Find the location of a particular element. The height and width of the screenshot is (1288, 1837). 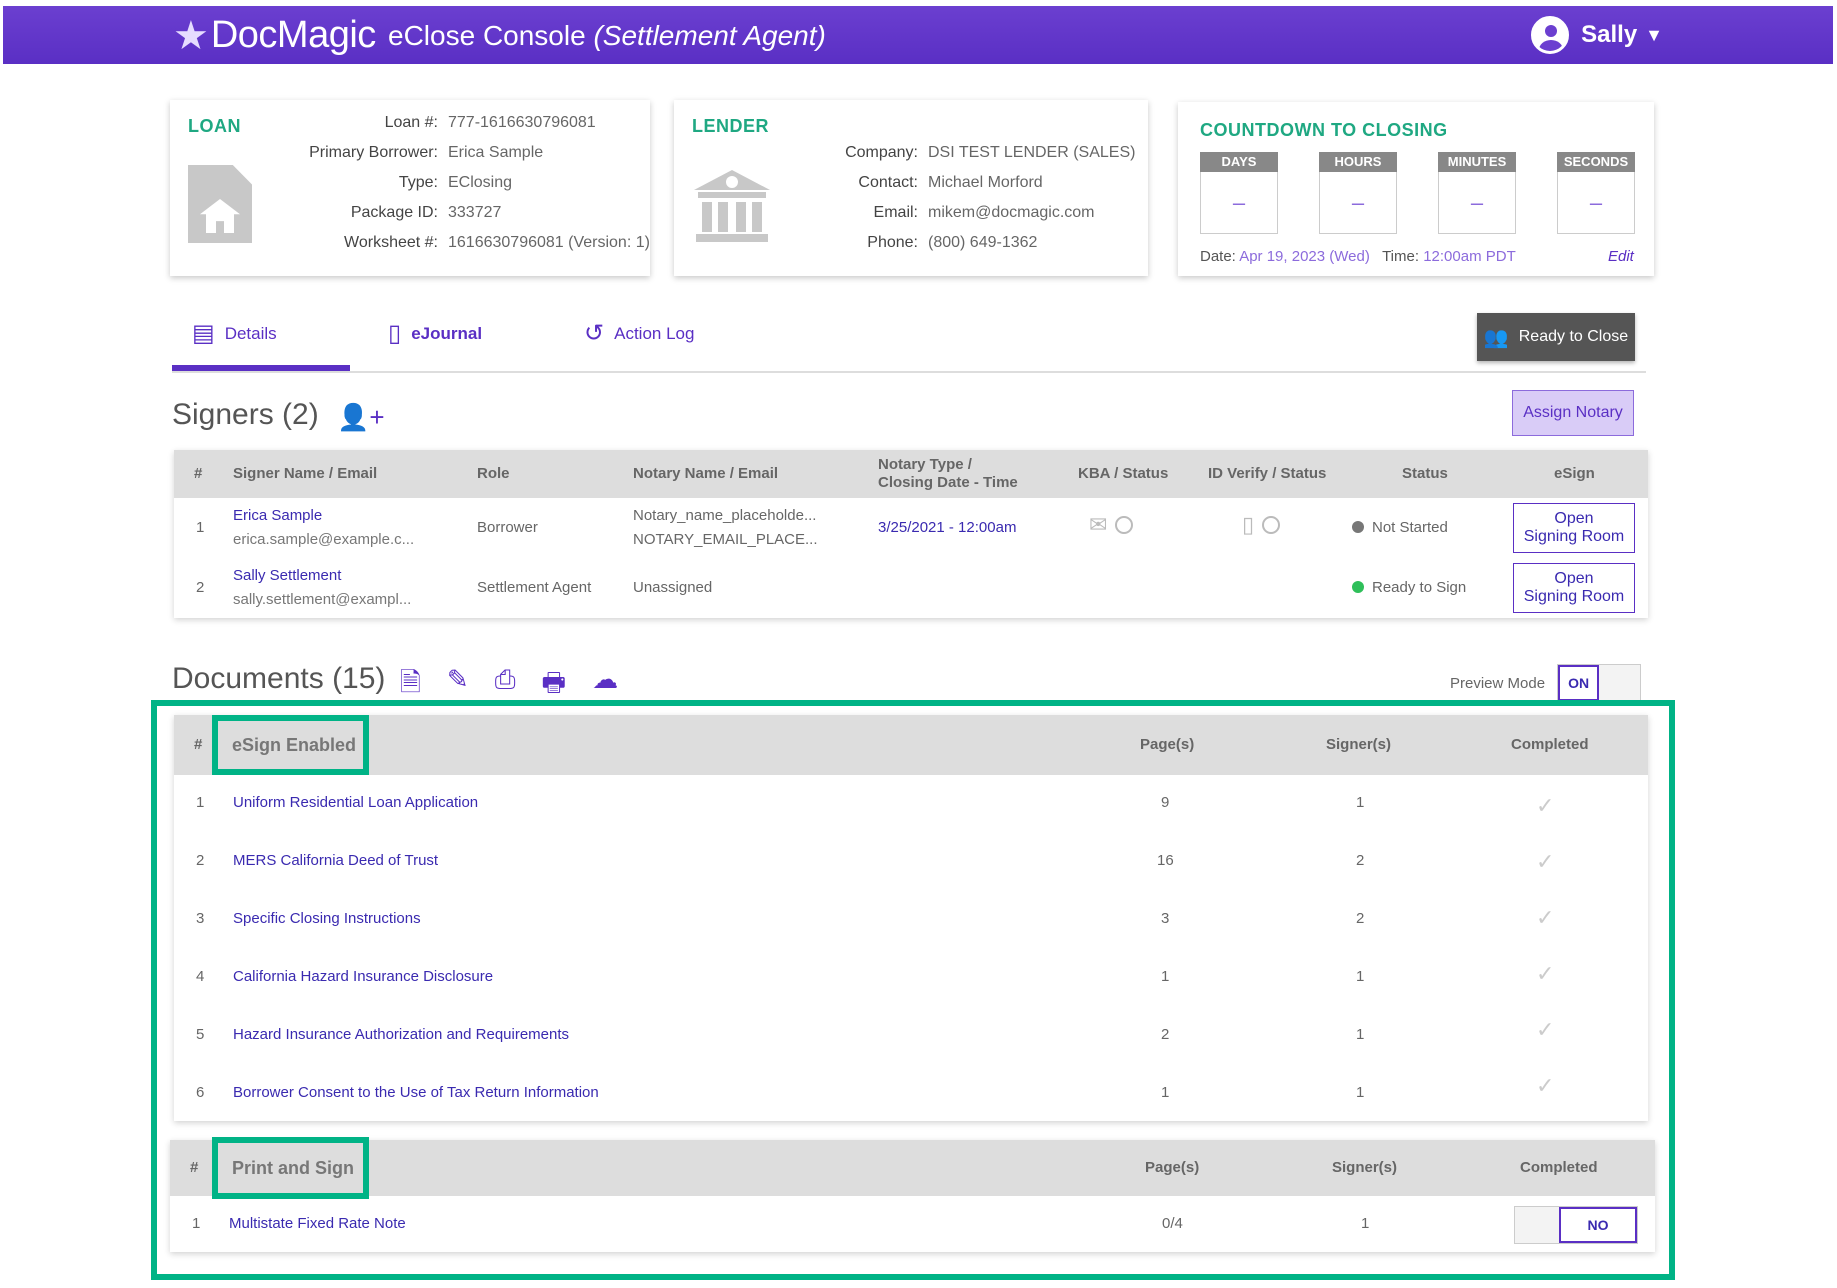

edit-closing-link: Edit is located at coordinates (1621, 256).